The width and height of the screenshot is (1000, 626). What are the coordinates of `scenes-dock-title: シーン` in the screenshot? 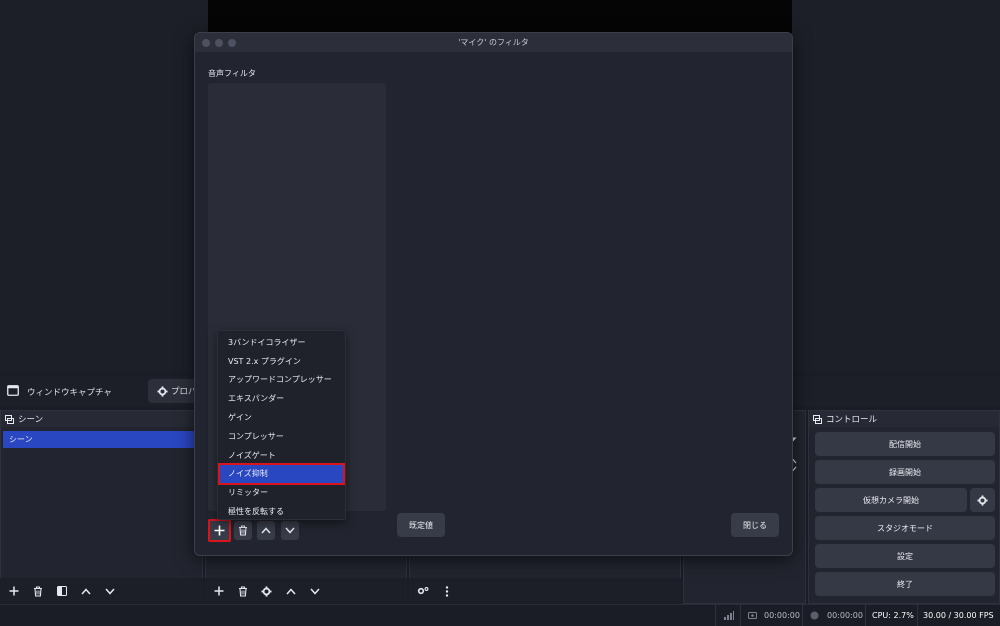 It's located at (101, 419).